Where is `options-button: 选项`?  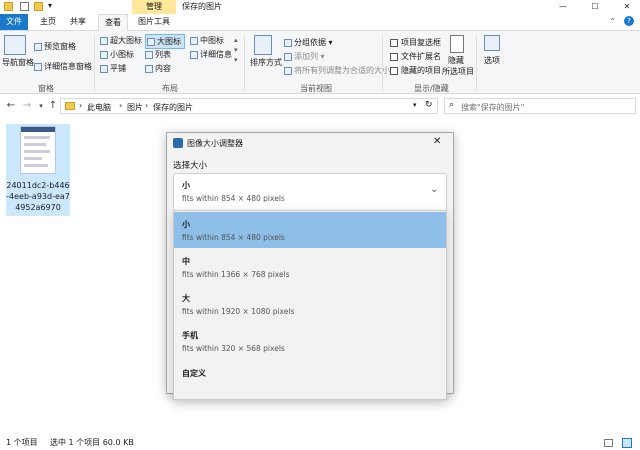
options-button: 选项 is located at coordinates (492, 60).